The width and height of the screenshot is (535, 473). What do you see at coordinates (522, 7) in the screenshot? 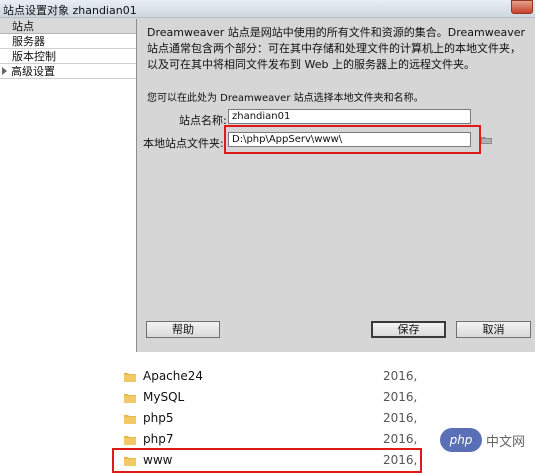
I see `close-button` at bounding box center [522, 7].